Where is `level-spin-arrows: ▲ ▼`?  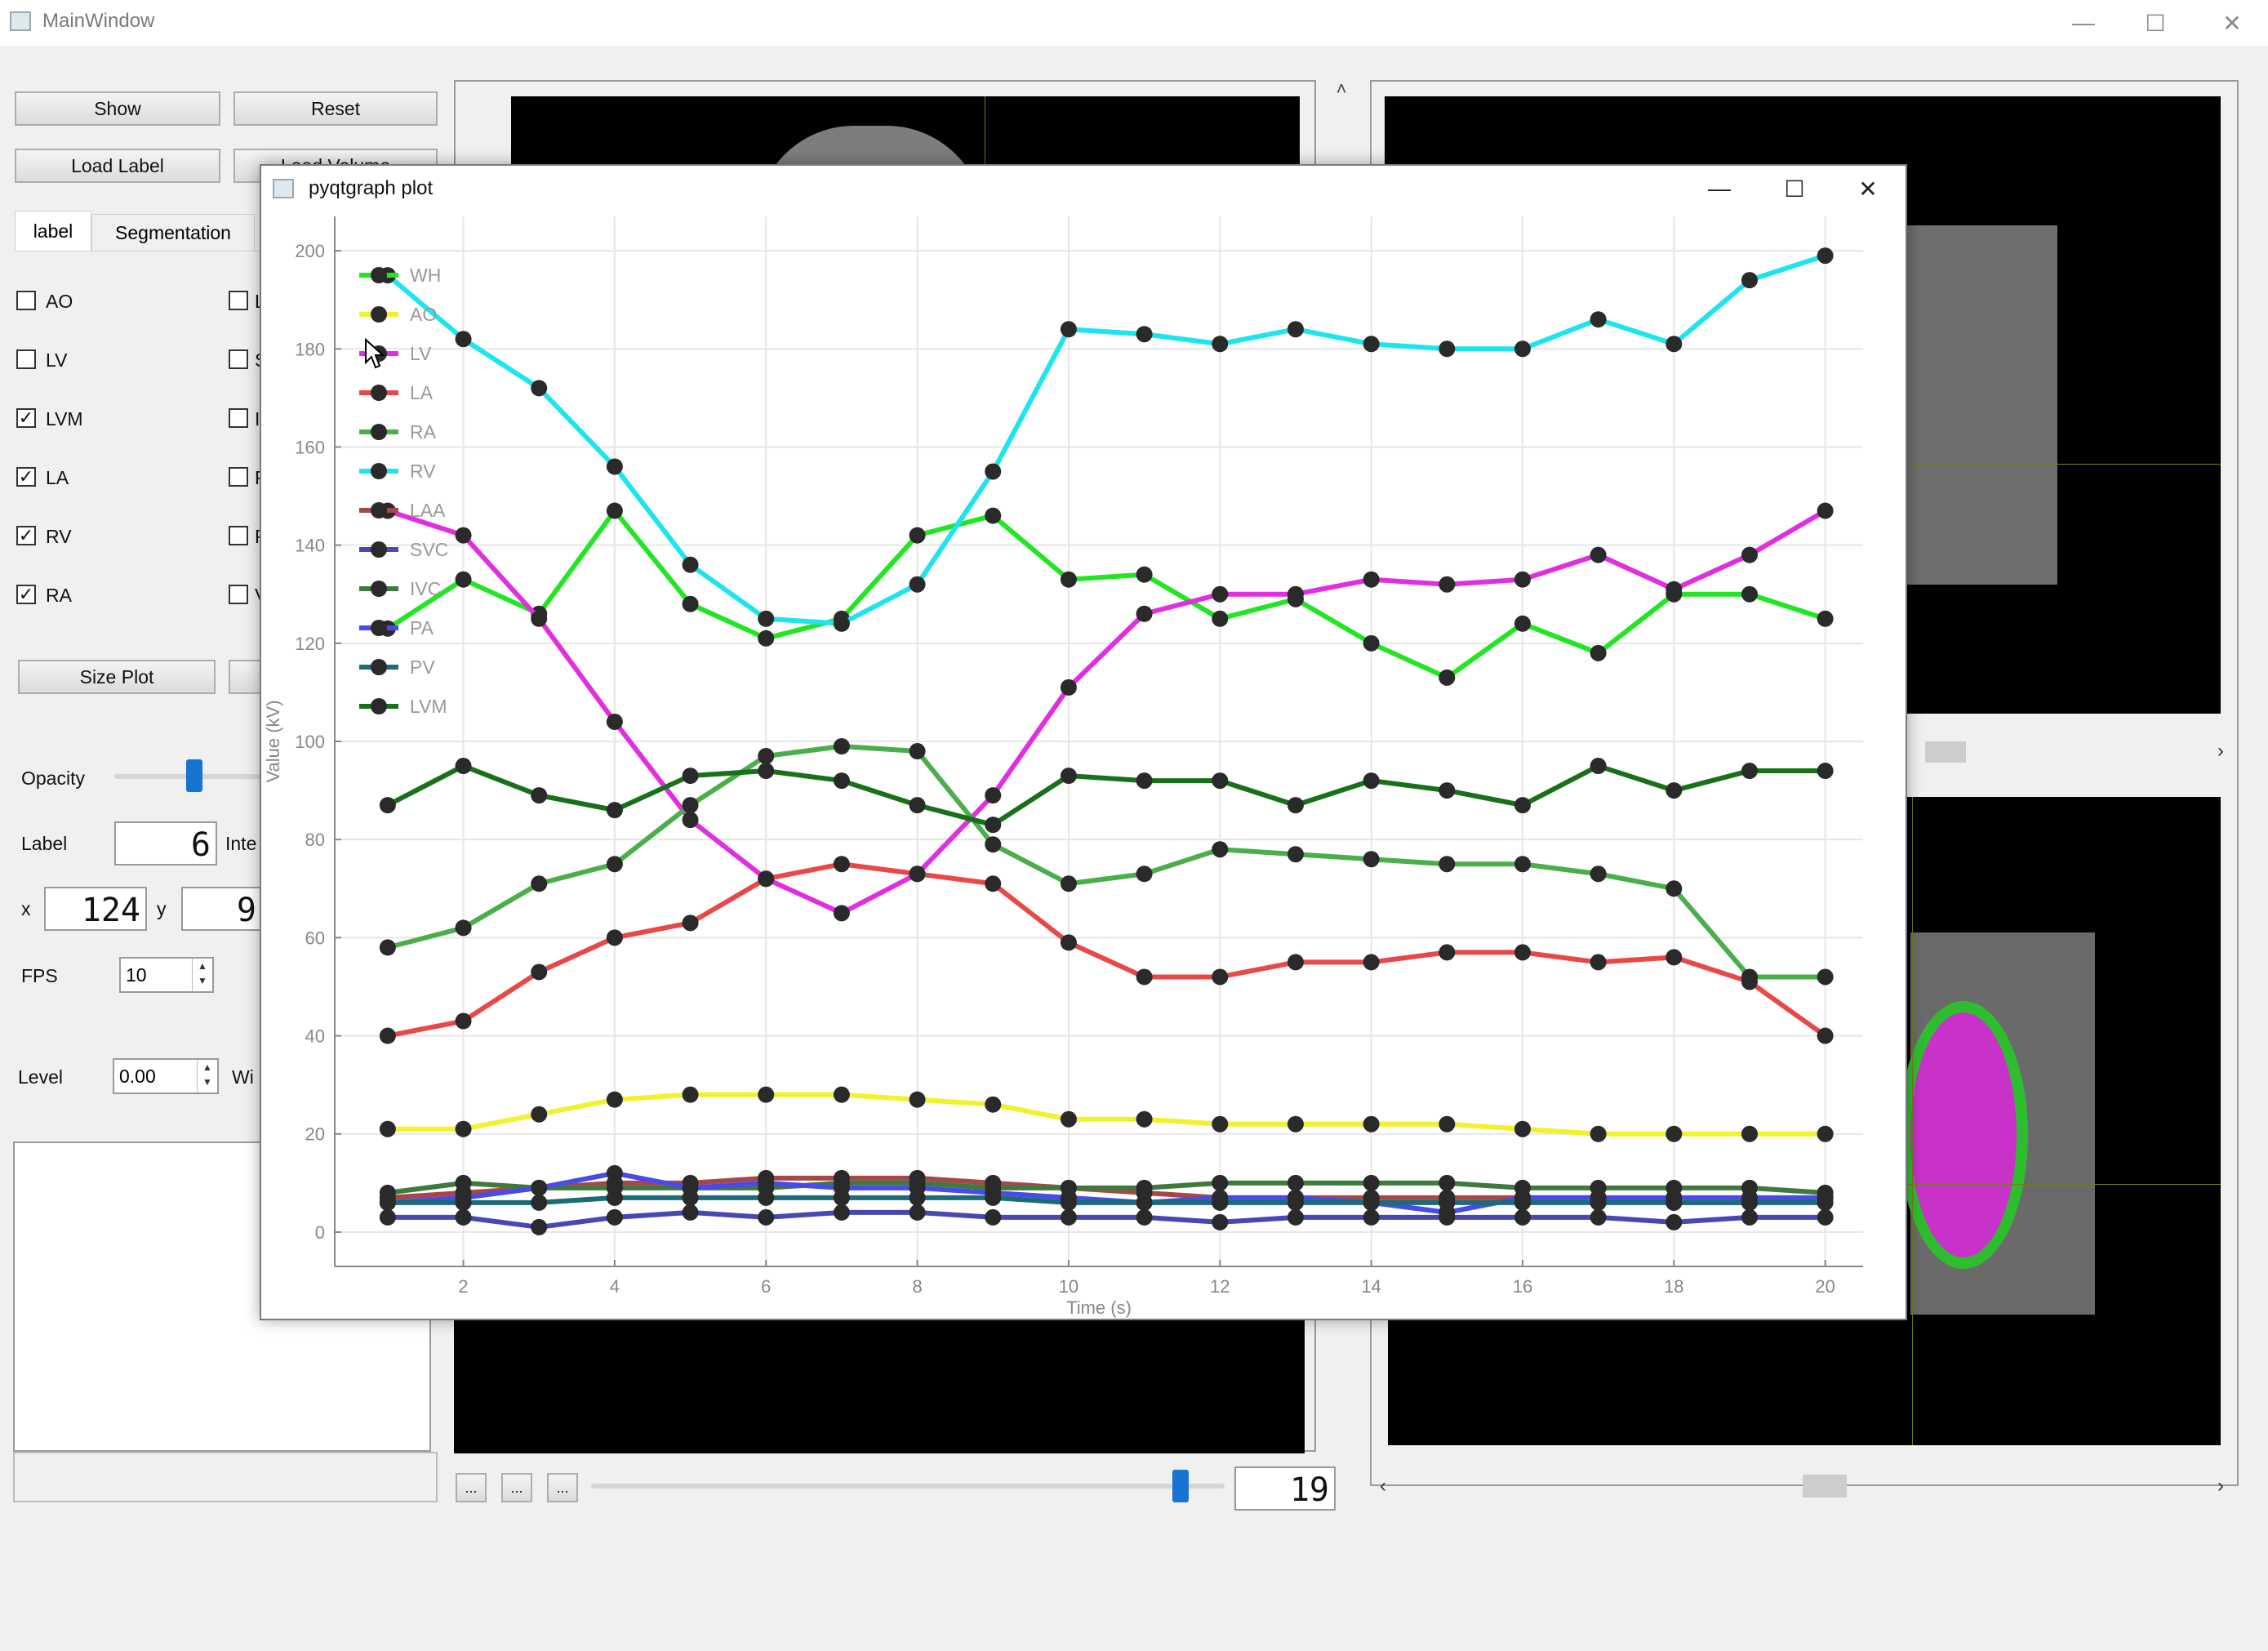 level-spin-arrows: ▲ ▼ is located at coordinates (207, 1076).